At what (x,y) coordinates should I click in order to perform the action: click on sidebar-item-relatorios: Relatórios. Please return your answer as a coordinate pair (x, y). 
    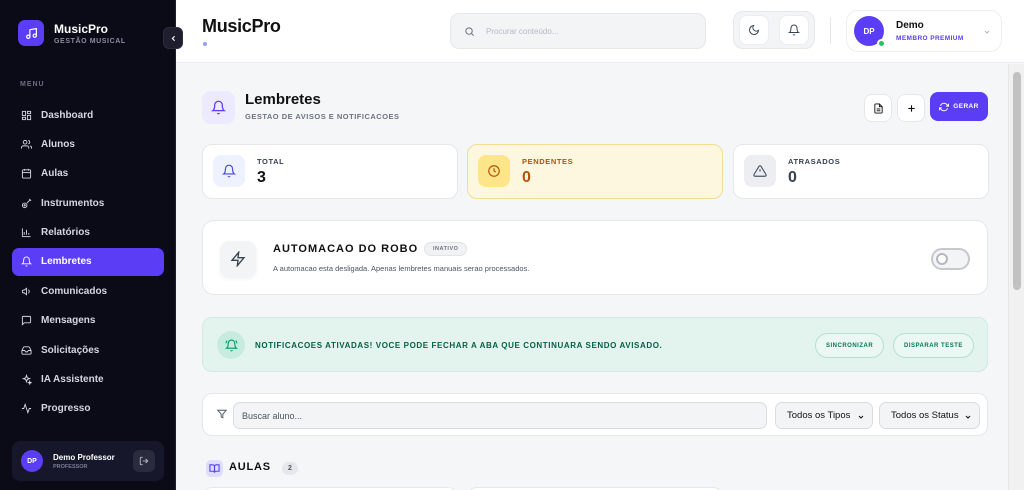
    Looking at the image, I should click on (88, 233).